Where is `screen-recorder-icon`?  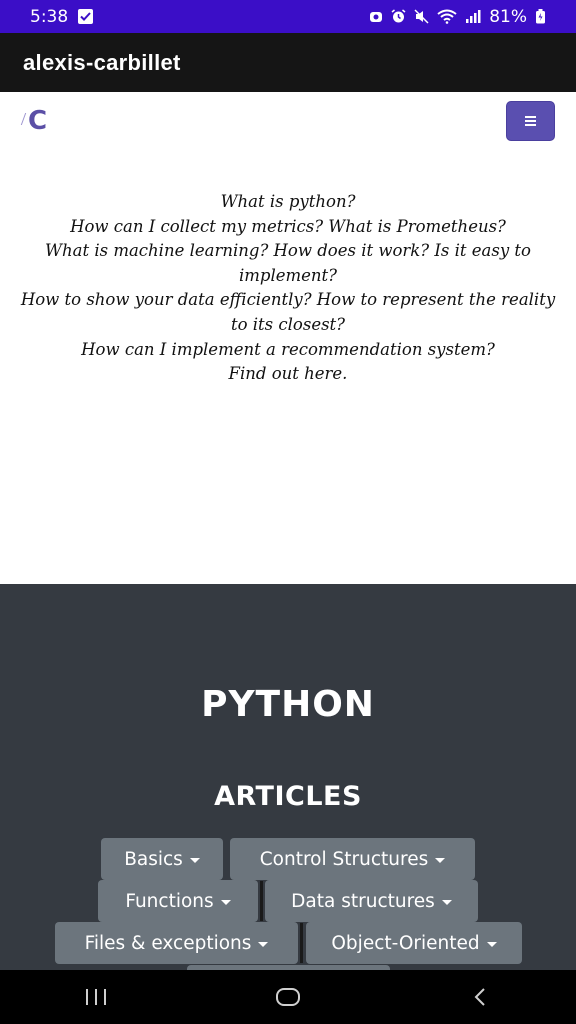 screen-recorder-icon is located at coordinates (376, 17).